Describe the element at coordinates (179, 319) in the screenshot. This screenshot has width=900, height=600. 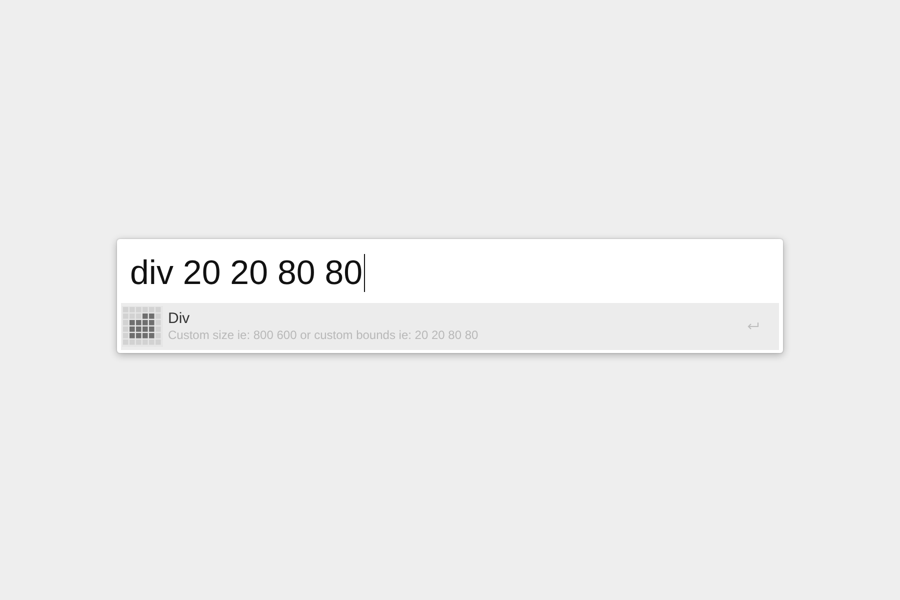
I see `result-title: Div` at that location.